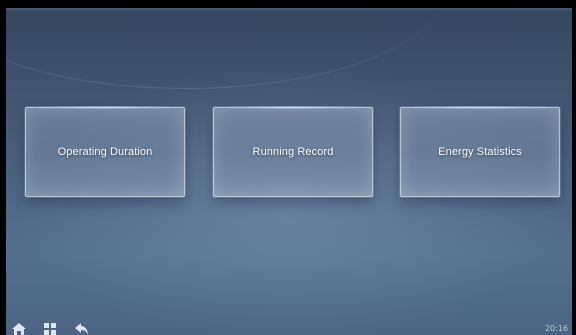  I want to click on energy-statistics-button: Energy Statistics, so click(480, 151).